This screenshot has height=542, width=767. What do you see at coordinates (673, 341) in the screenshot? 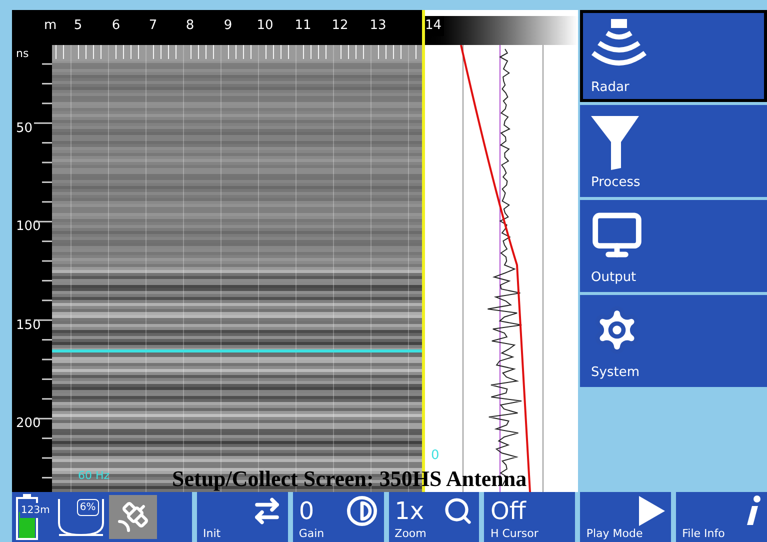
I see `menu-button: System` at bounding box center [673, 341].